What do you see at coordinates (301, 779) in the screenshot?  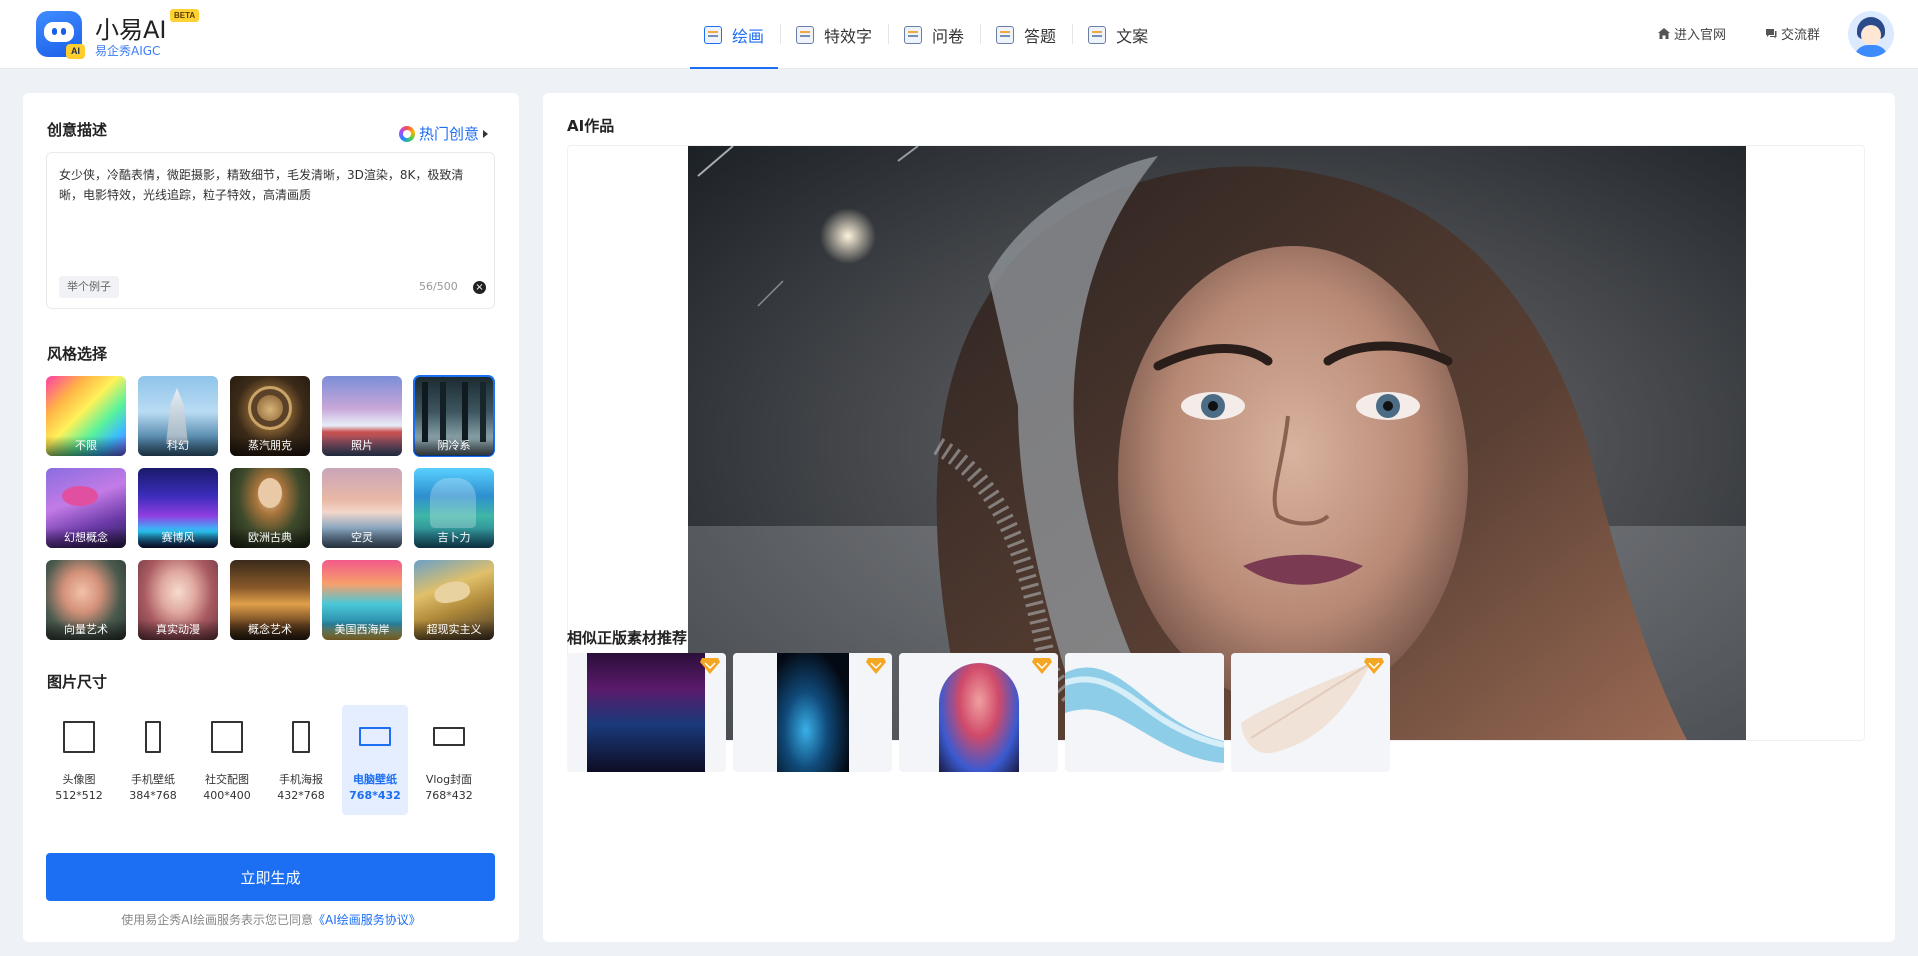 I see `size-name: 手机海报` at bounding box center [301, 779].